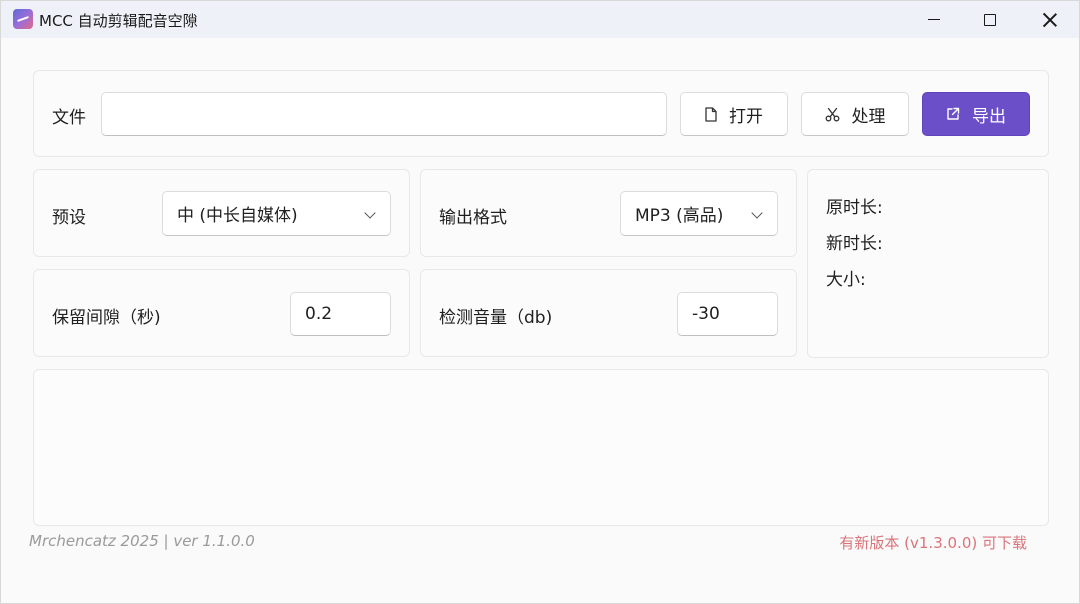 The height and width of the screenshot is (604, 1080). I want to click on volume-input: -30, so click(727, 314).